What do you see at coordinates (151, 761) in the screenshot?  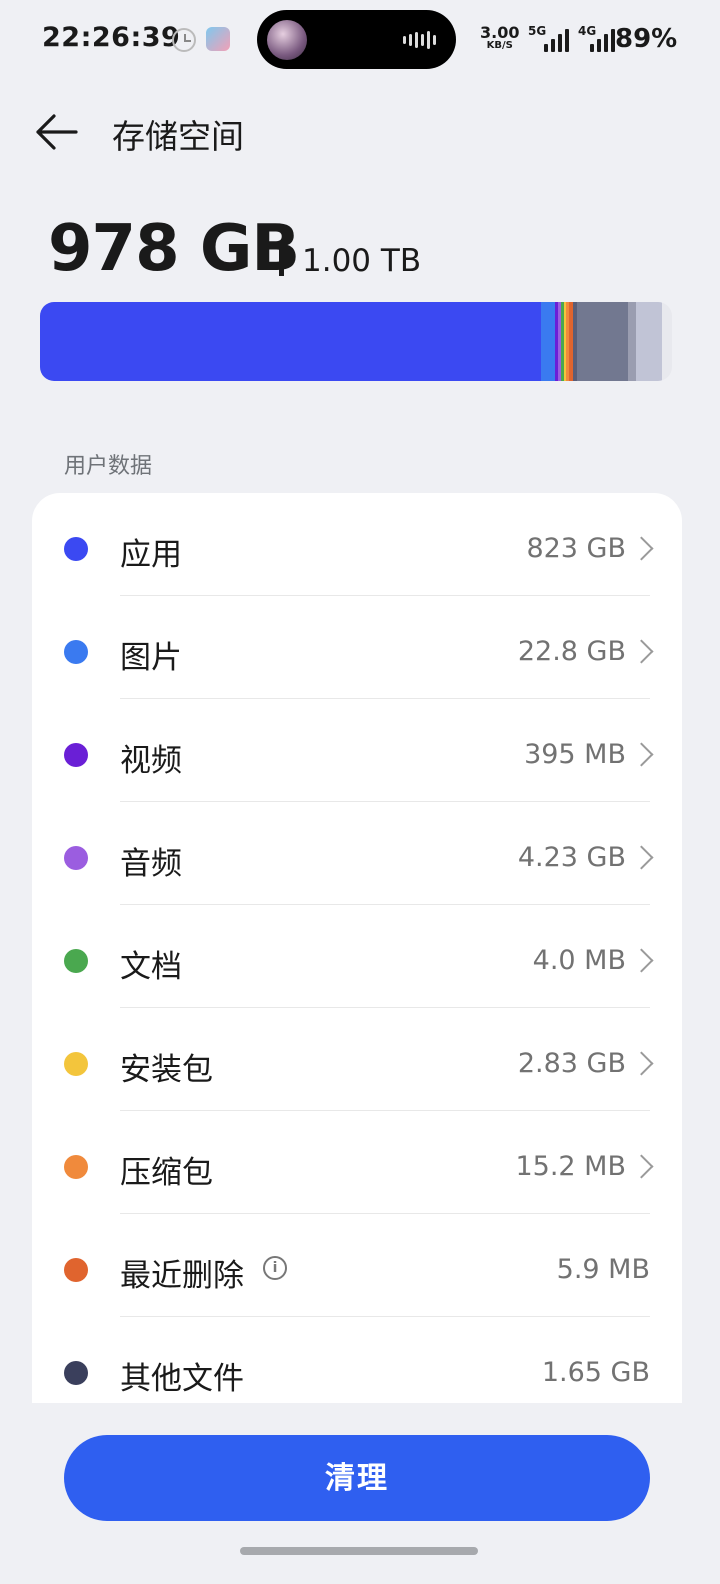 I see `category-label: 视频` at bounding box center [151, 761].